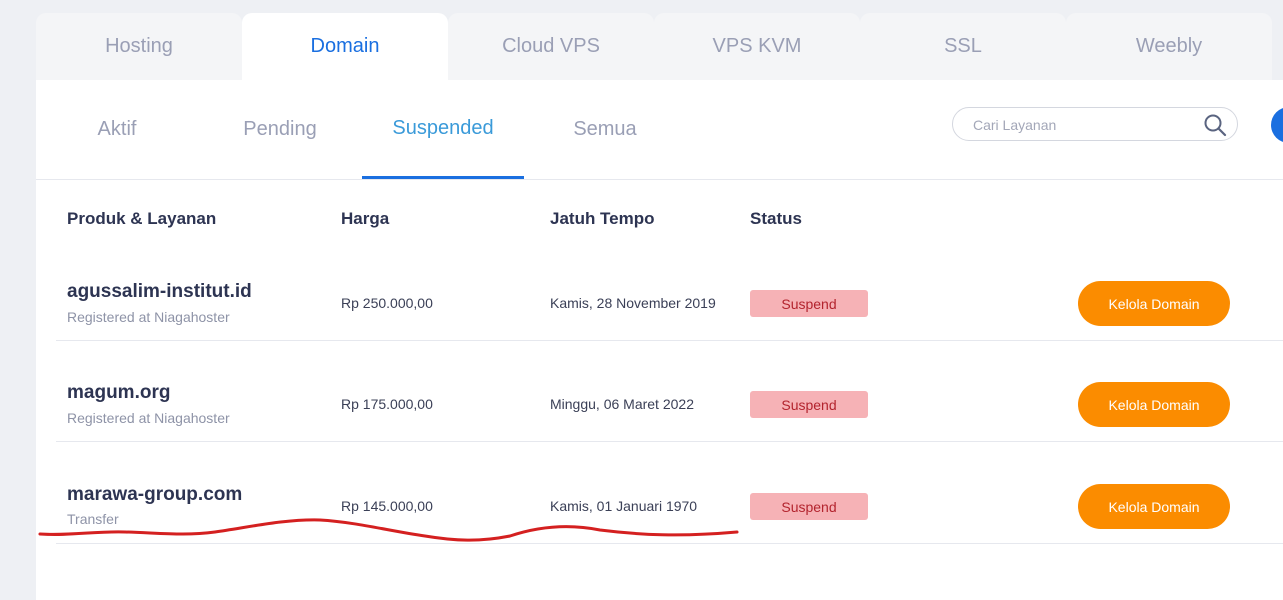 The image size is (1283, 600). I want to click on tab-hosting: Hosting, so click(139, 46).